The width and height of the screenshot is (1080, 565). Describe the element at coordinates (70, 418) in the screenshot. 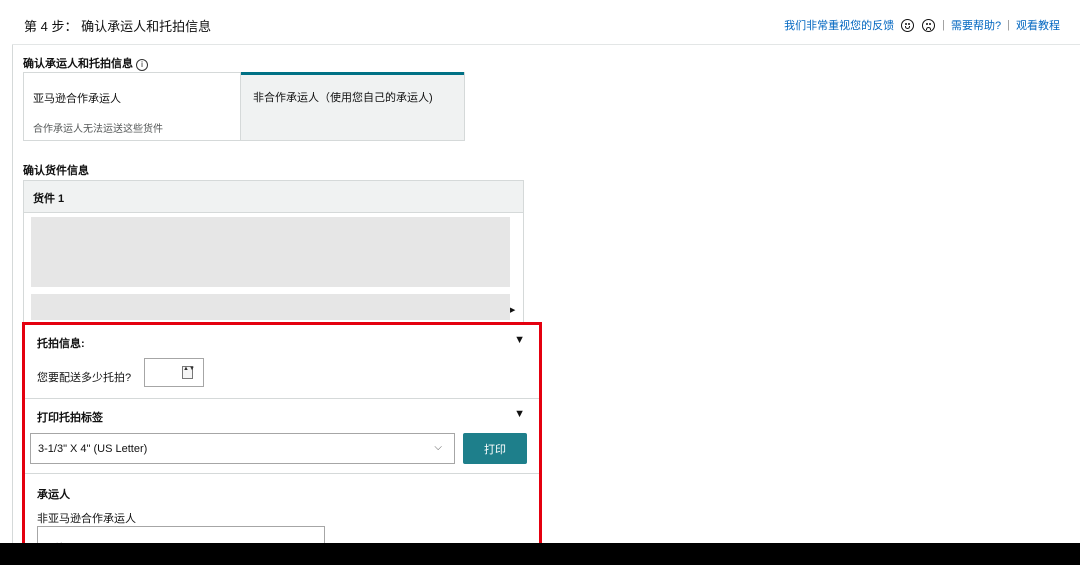

I see `print-labels-title: 打印托拍标签` at that location.